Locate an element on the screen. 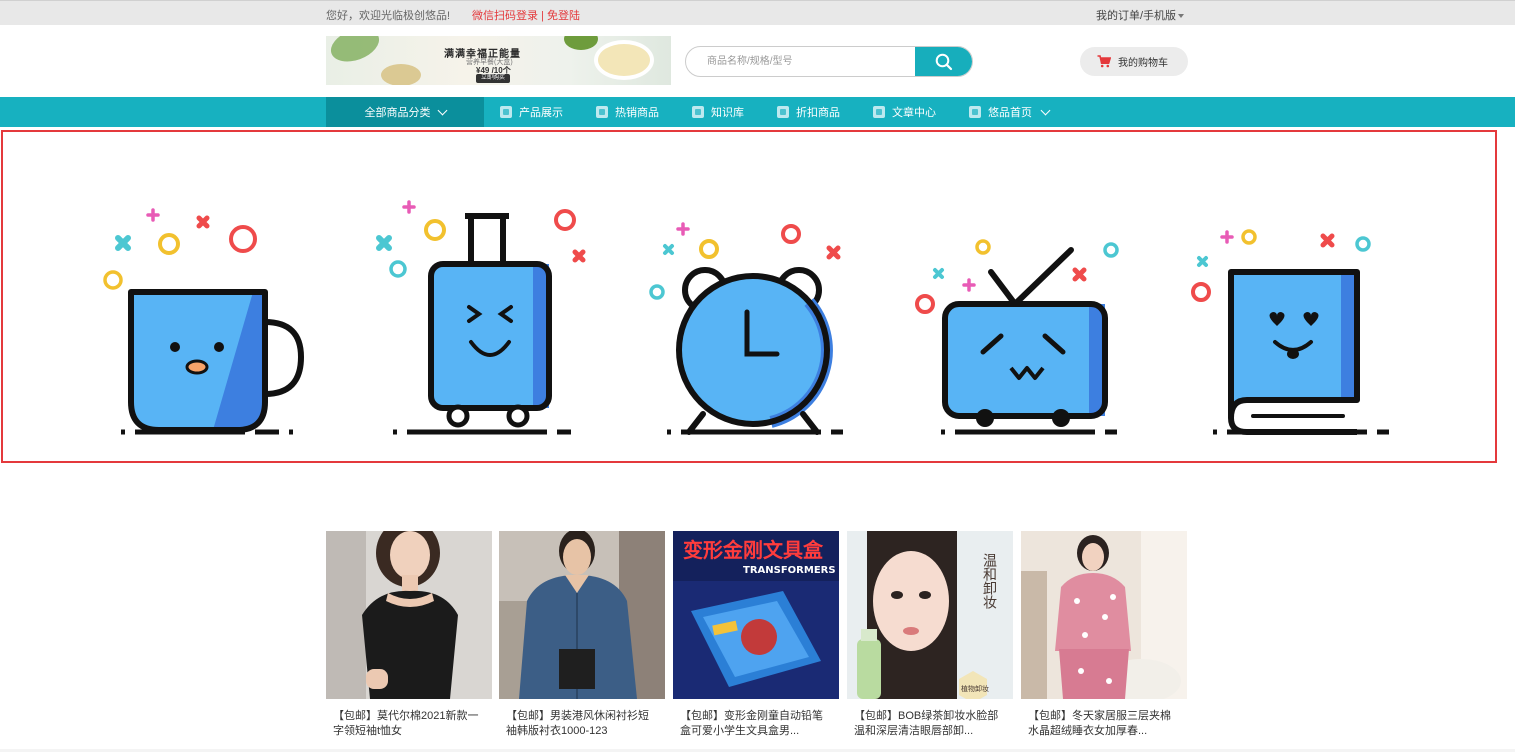  nav-item-home: 悠品首页 is located at coordinates (1010, 112).